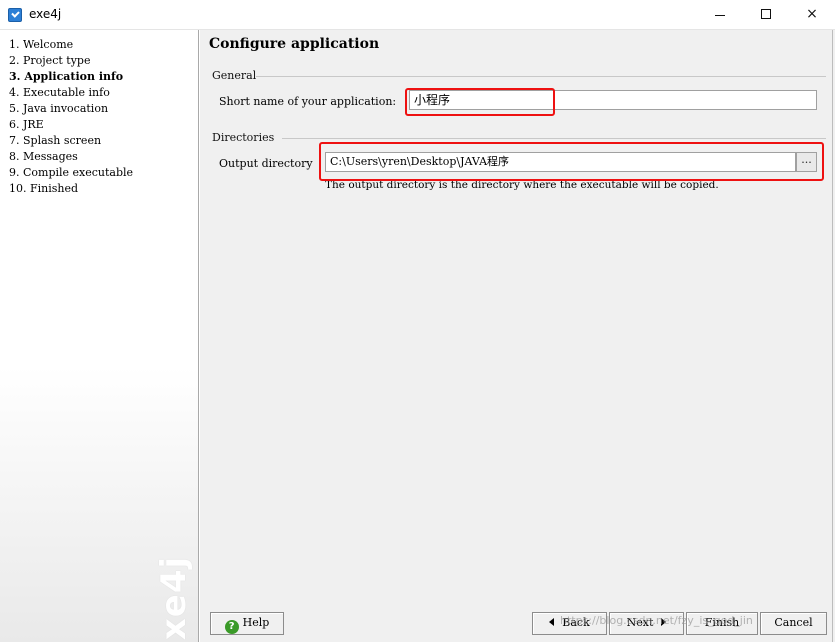  What do you see at coordinates (243, 137) in the screenshot?
I see `directories-group-label: Directories` at bounding box center [243, 137].